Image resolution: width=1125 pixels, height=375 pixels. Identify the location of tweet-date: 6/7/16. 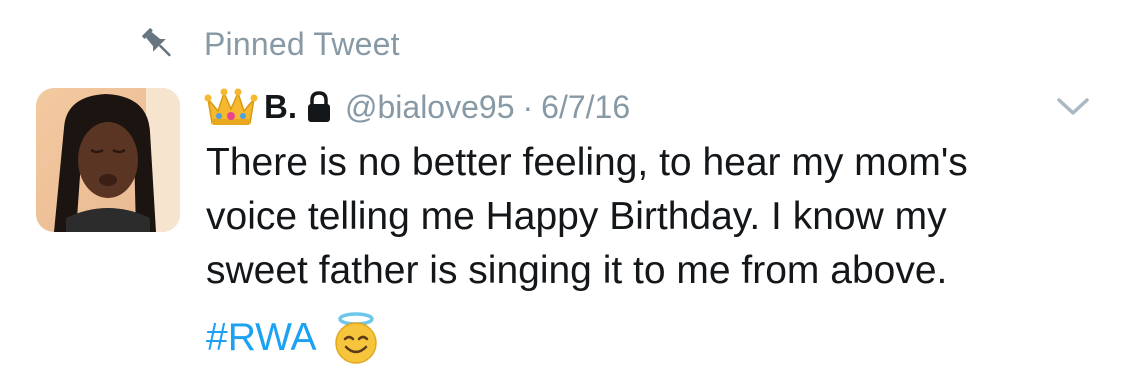
(585, 107).